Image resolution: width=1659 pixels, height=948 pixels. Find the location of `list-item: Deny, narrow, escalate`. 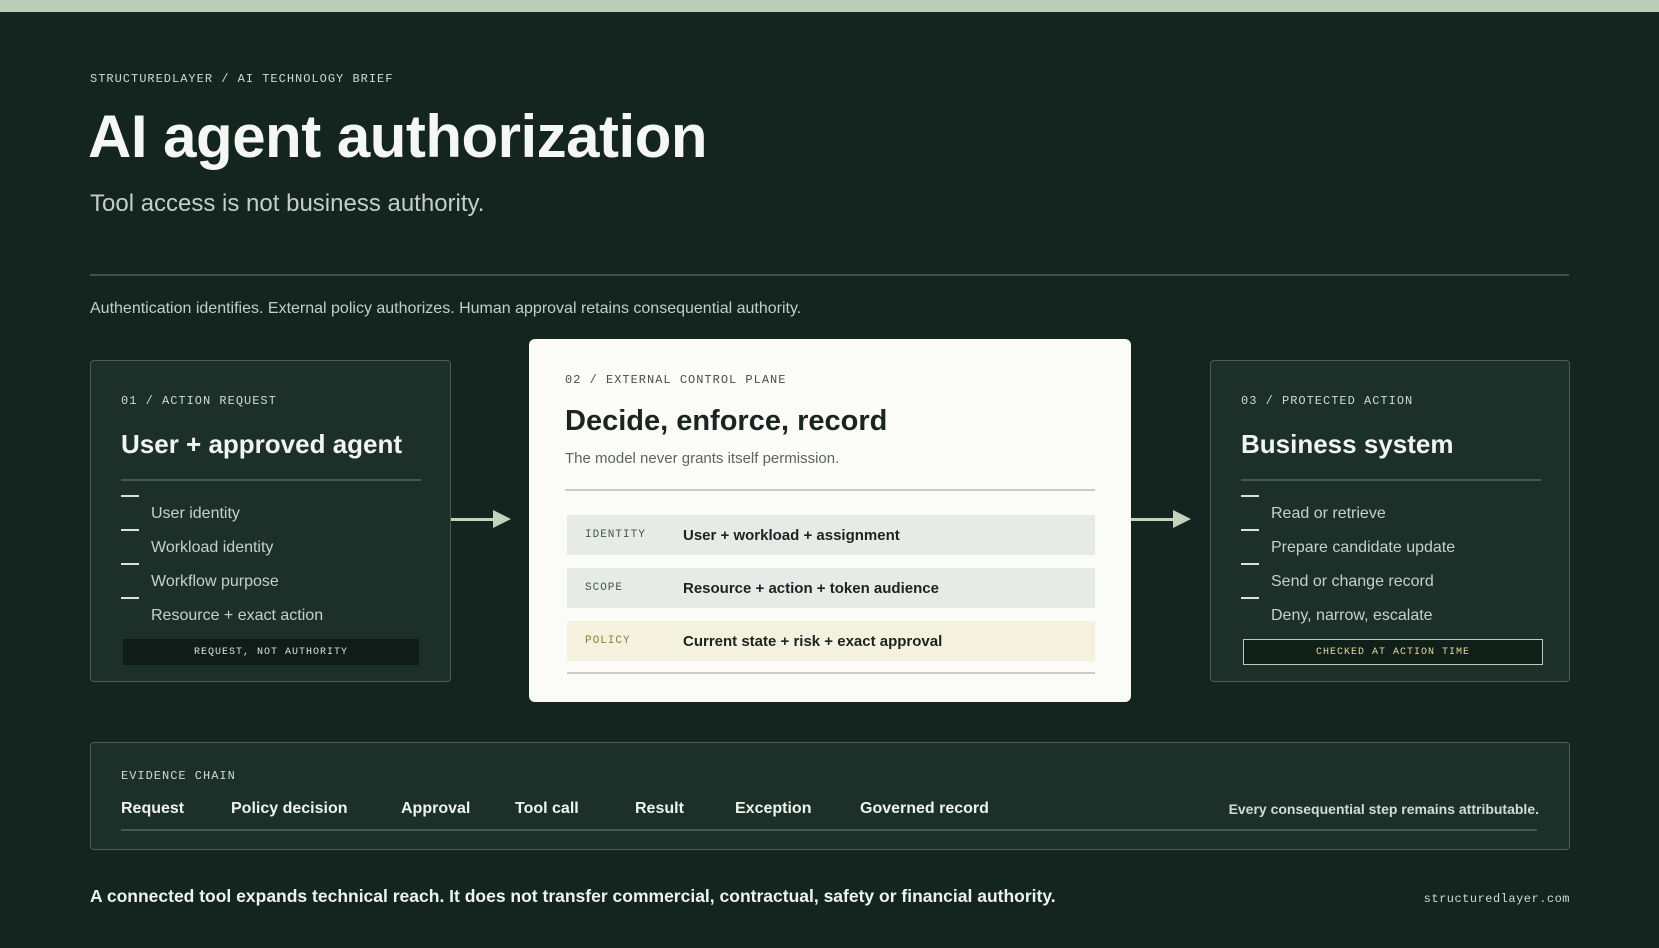

list-item: Deny, narrow, escalate is located at coordinates (1348, 614).